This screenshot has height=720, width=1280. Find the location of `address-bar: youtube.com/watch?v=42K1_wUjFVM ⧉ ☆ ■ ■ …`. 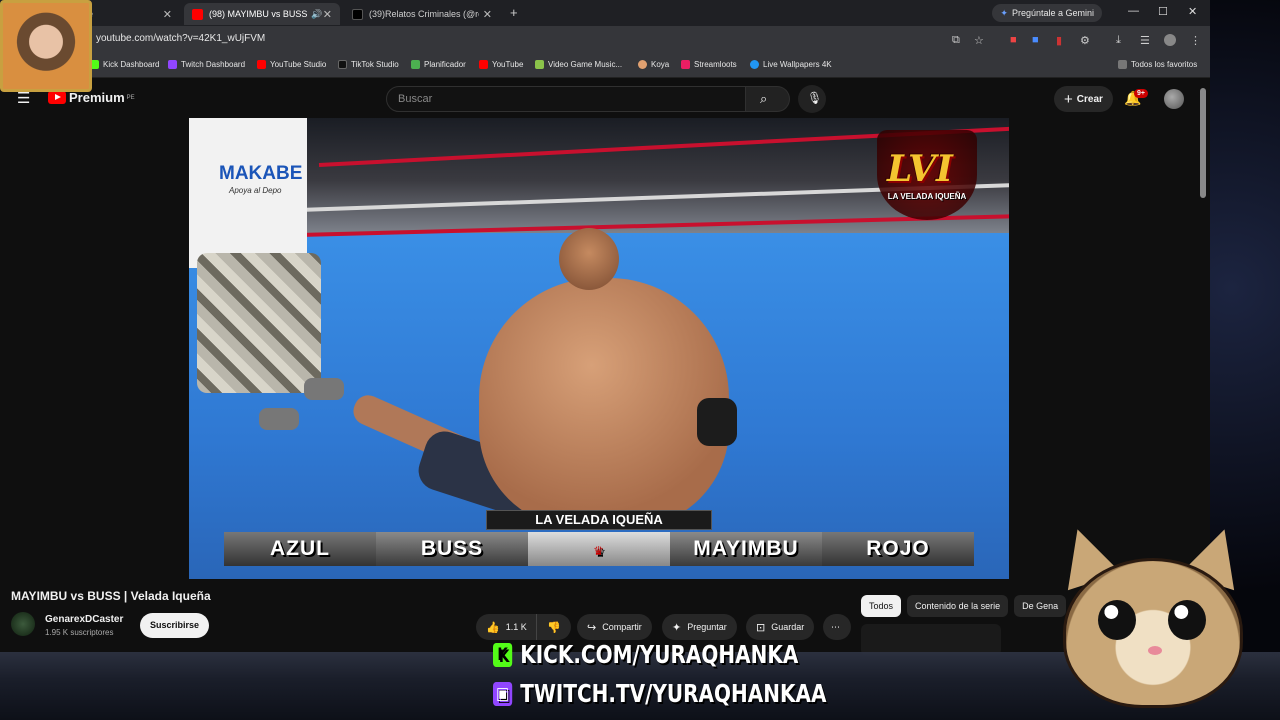

address-bar: youtube.com/watch?v=42K1_wUjFVM ⧉ ☆ ■ ■ … is located at coordinates (605, 40).